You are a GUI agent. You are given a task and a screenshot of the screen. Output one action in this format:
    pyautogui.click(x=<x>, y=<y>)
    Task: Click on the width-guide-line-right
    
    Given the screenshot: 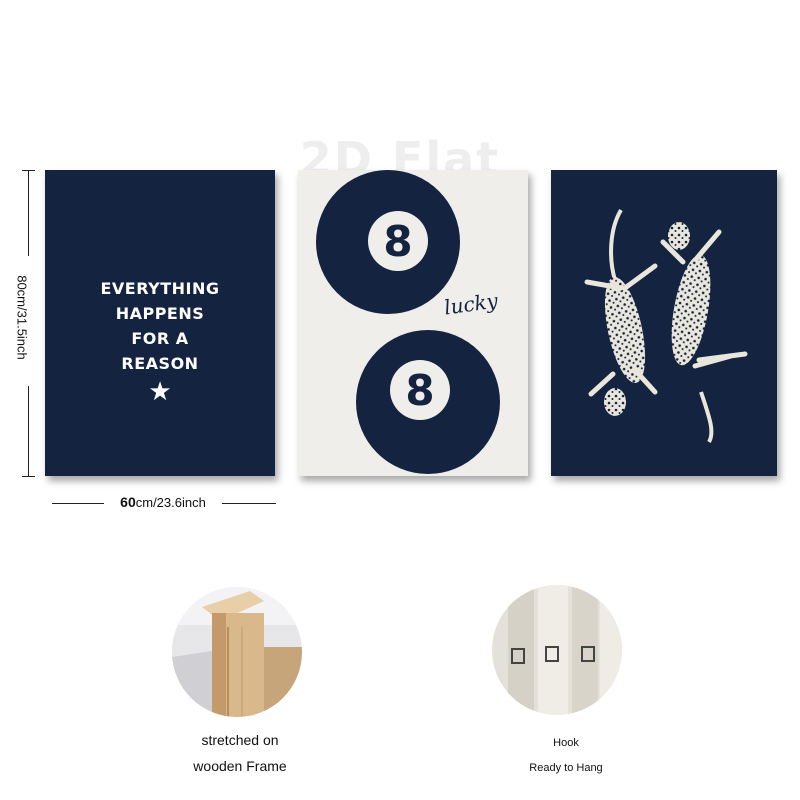 What is the action you would take?
    pyautogui.click(x=249, y=503)
    